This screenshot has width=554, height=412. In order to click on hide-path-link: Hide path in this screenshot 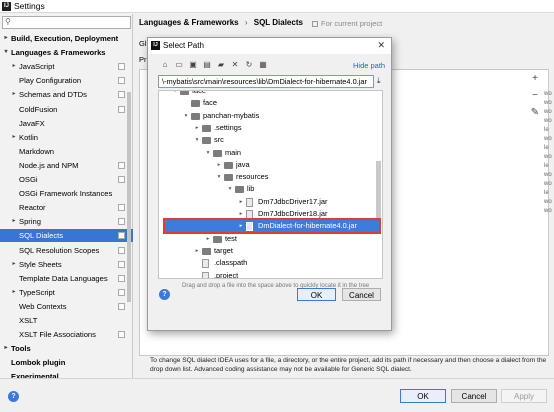, I will do `click(369, 65)`.